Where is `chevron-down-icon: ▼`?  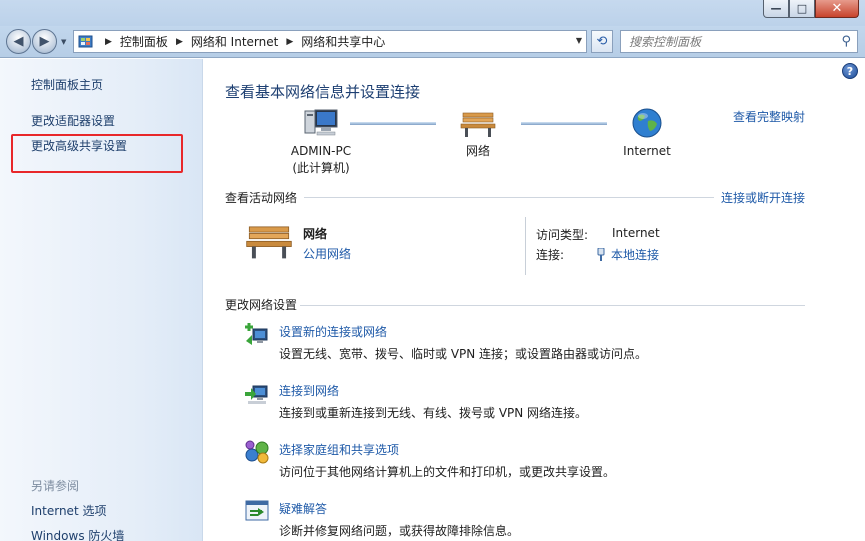 chevron-down-icon: ▼ is located at coordinates (579, 40).